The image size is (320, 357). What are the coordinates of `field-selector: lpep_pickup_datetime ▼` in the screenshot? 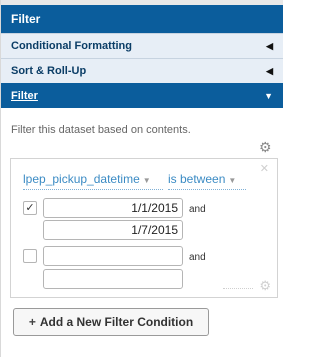 It's located at (87, 179).